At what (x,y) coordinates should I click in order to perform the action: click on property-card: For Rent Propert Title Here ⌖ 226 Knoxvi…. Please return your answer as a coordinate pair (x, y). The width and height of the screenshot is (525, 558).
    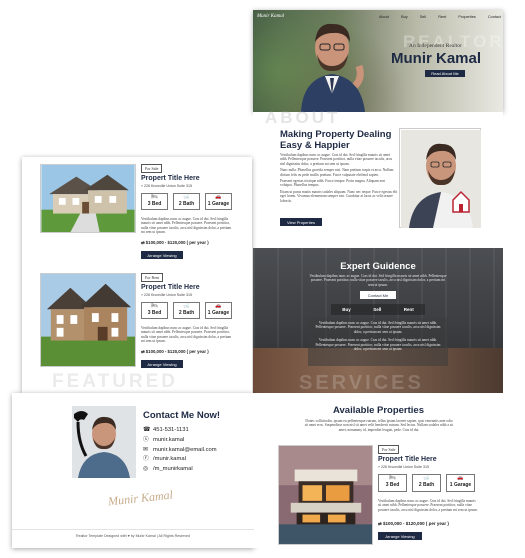
    Looking at the image, I should click on (137, 327).